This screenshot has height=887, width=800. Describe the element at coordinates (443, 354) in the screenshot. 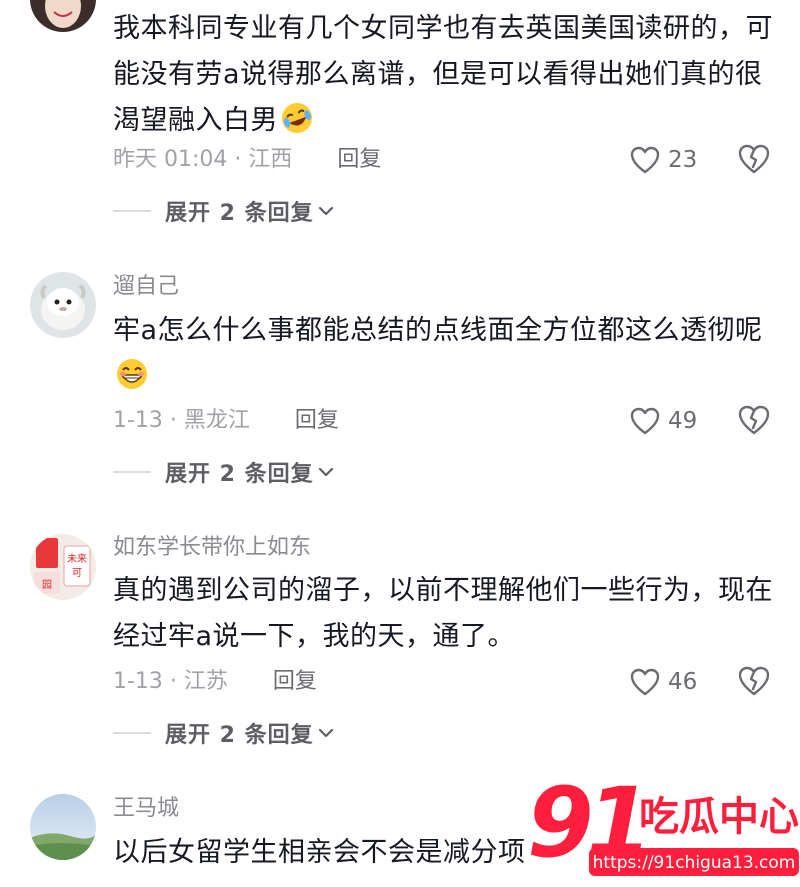

I see `comment-text: 牢a怎么什么事都能总结的点线面全方位都这么透彻呢` at that location.